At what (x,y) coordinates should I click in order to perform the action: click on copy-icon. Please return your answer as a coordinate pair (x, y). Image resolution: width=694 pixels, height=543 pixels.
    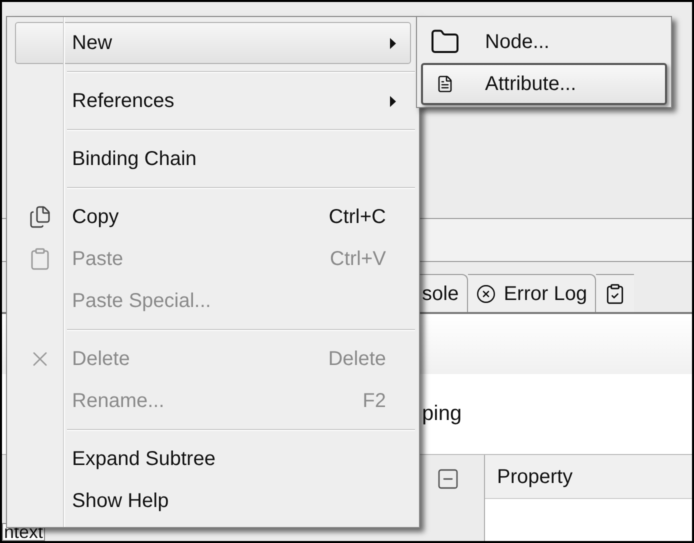
    Looking at the image, I should click on (40, 217).